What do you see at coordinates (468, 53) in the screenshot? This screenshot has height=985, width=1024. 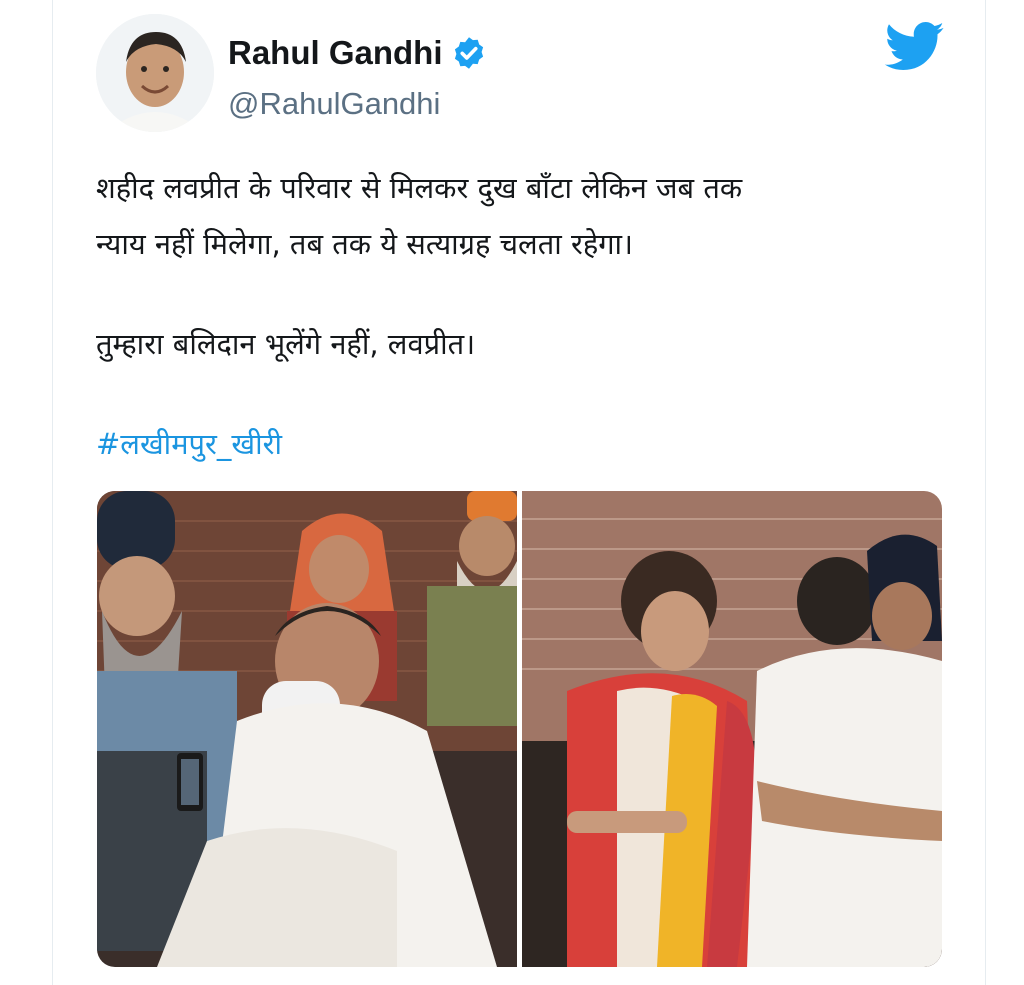 I see `verified-badge-icon` at bounding box center [468, 53].